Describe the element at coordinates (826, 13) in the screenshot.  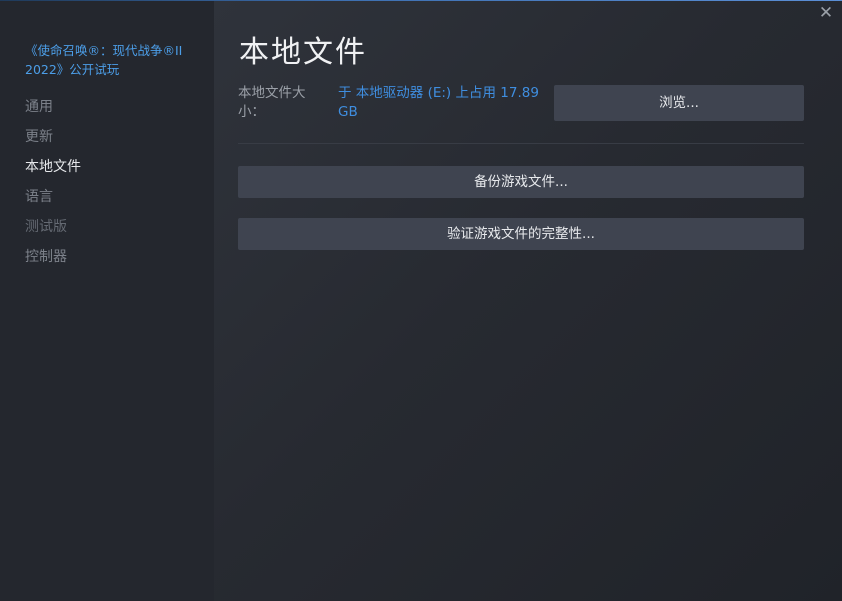
I see `close-icon: ✕` at that location.